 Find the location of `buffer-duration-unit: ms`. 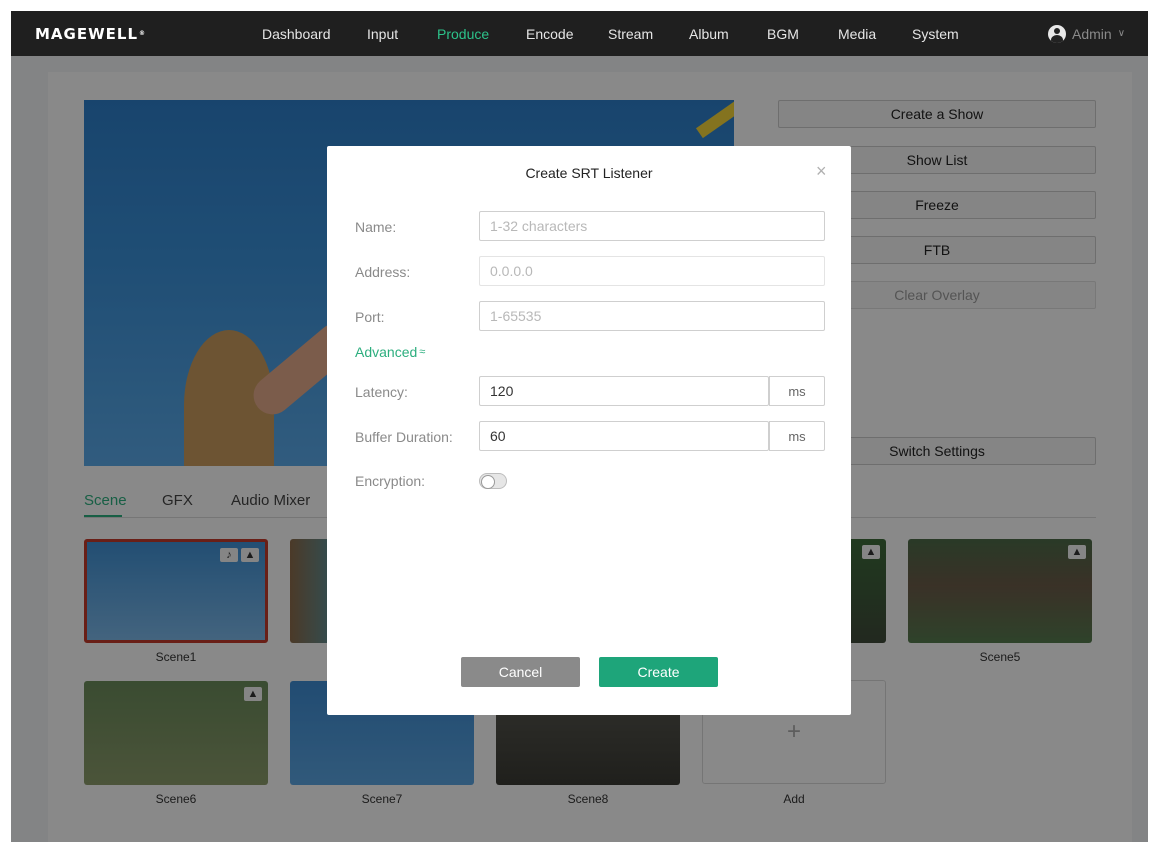

buffer-duration-unit: ms is located at coordinates (797, 436).